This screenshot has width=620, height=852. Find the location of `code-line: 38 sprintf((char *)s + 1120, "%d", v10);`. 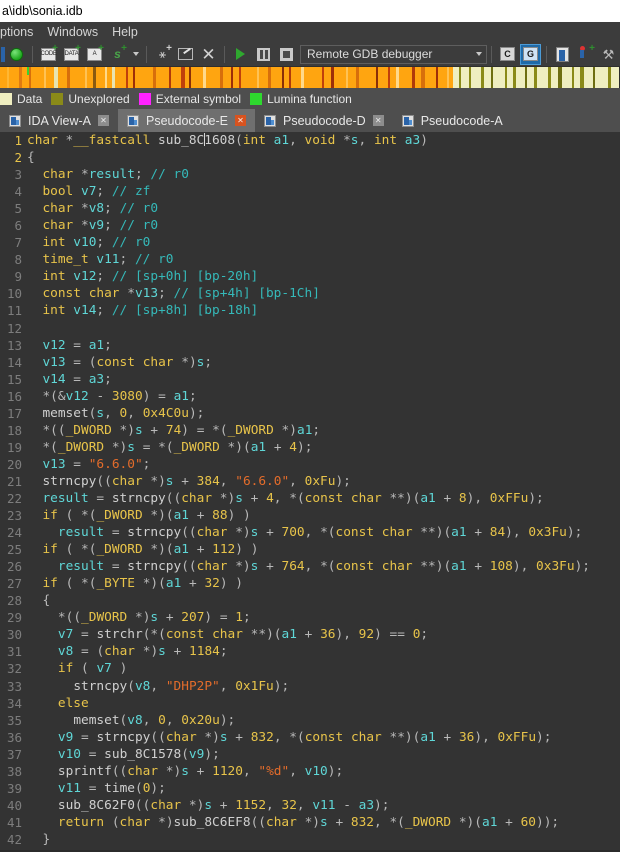

code-line: 38 sprintf((char *)s + 1120, "%d", v10); is located at coordinates (310, 771).